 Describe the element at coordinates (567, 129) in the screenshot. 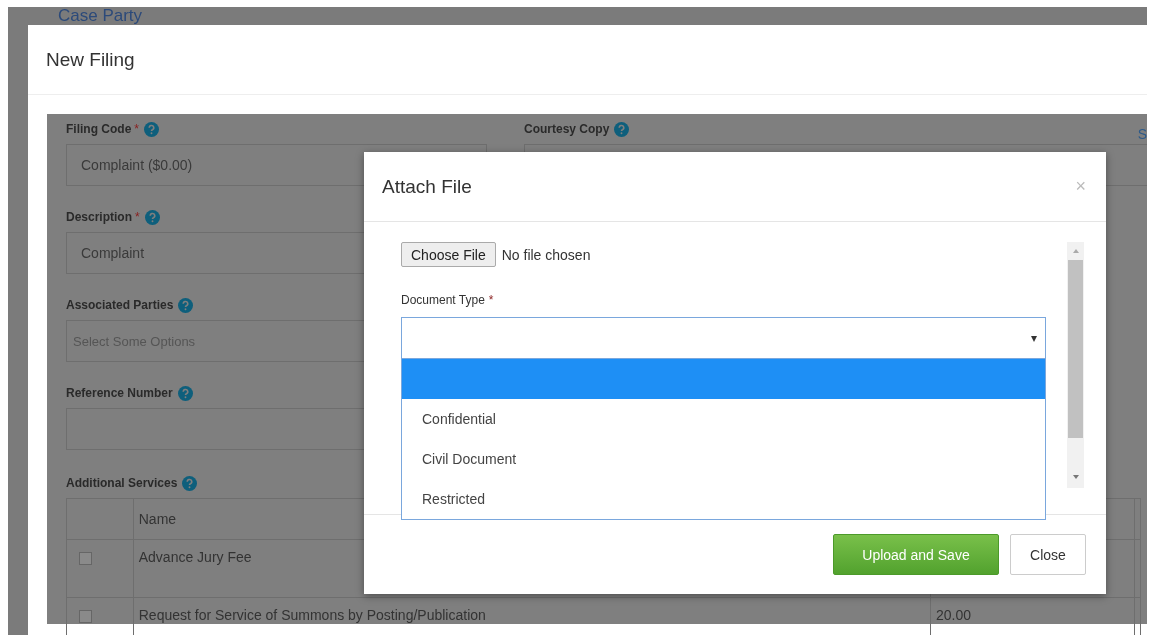

I see `field-label: Courtesy Copy` at that location.